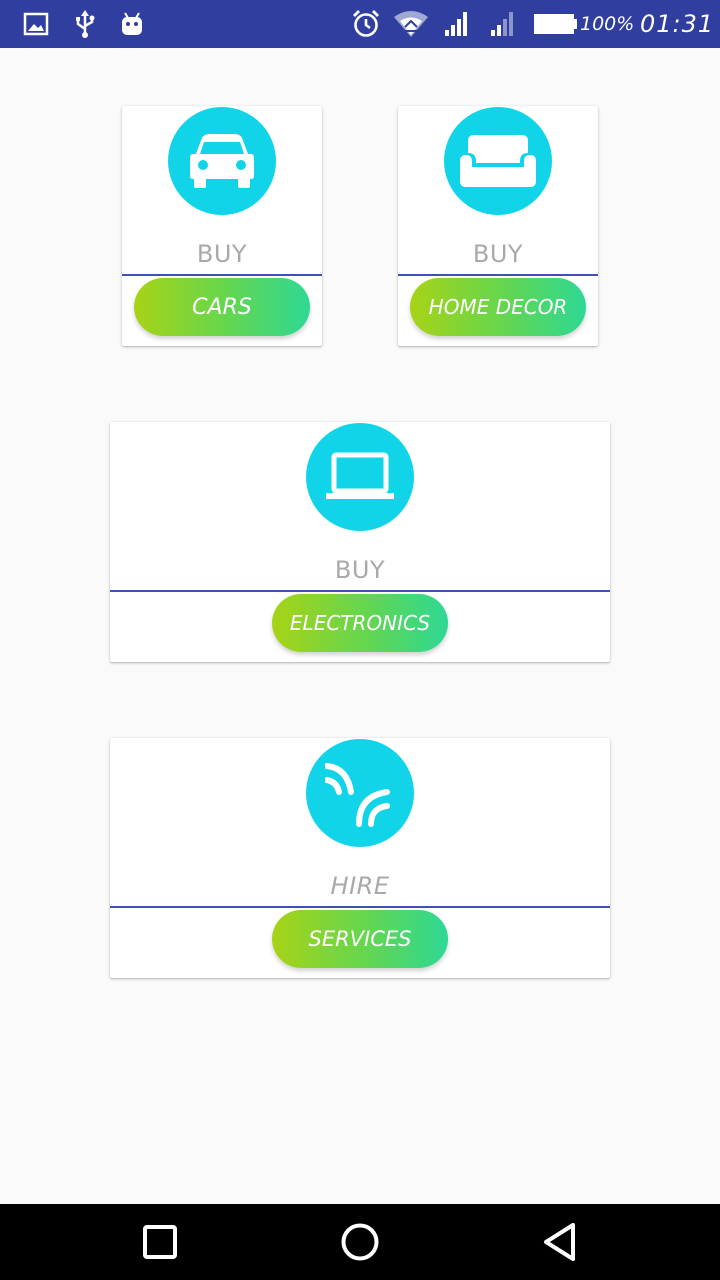 The image size is (720, 1280). I want to click on alarm-icon, so click(366, 24).